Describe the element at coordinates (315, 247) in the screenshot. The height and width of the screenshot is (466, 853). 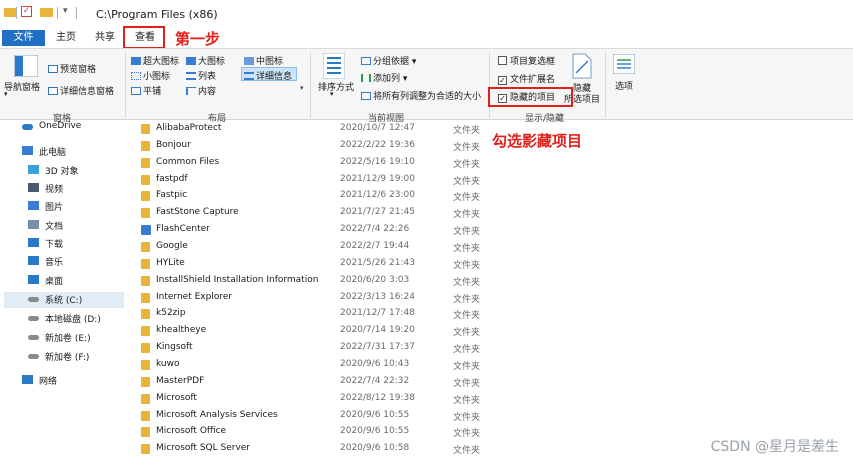
I see `file-row: Google 2022/2/7 19:44 文件夹` at that location.